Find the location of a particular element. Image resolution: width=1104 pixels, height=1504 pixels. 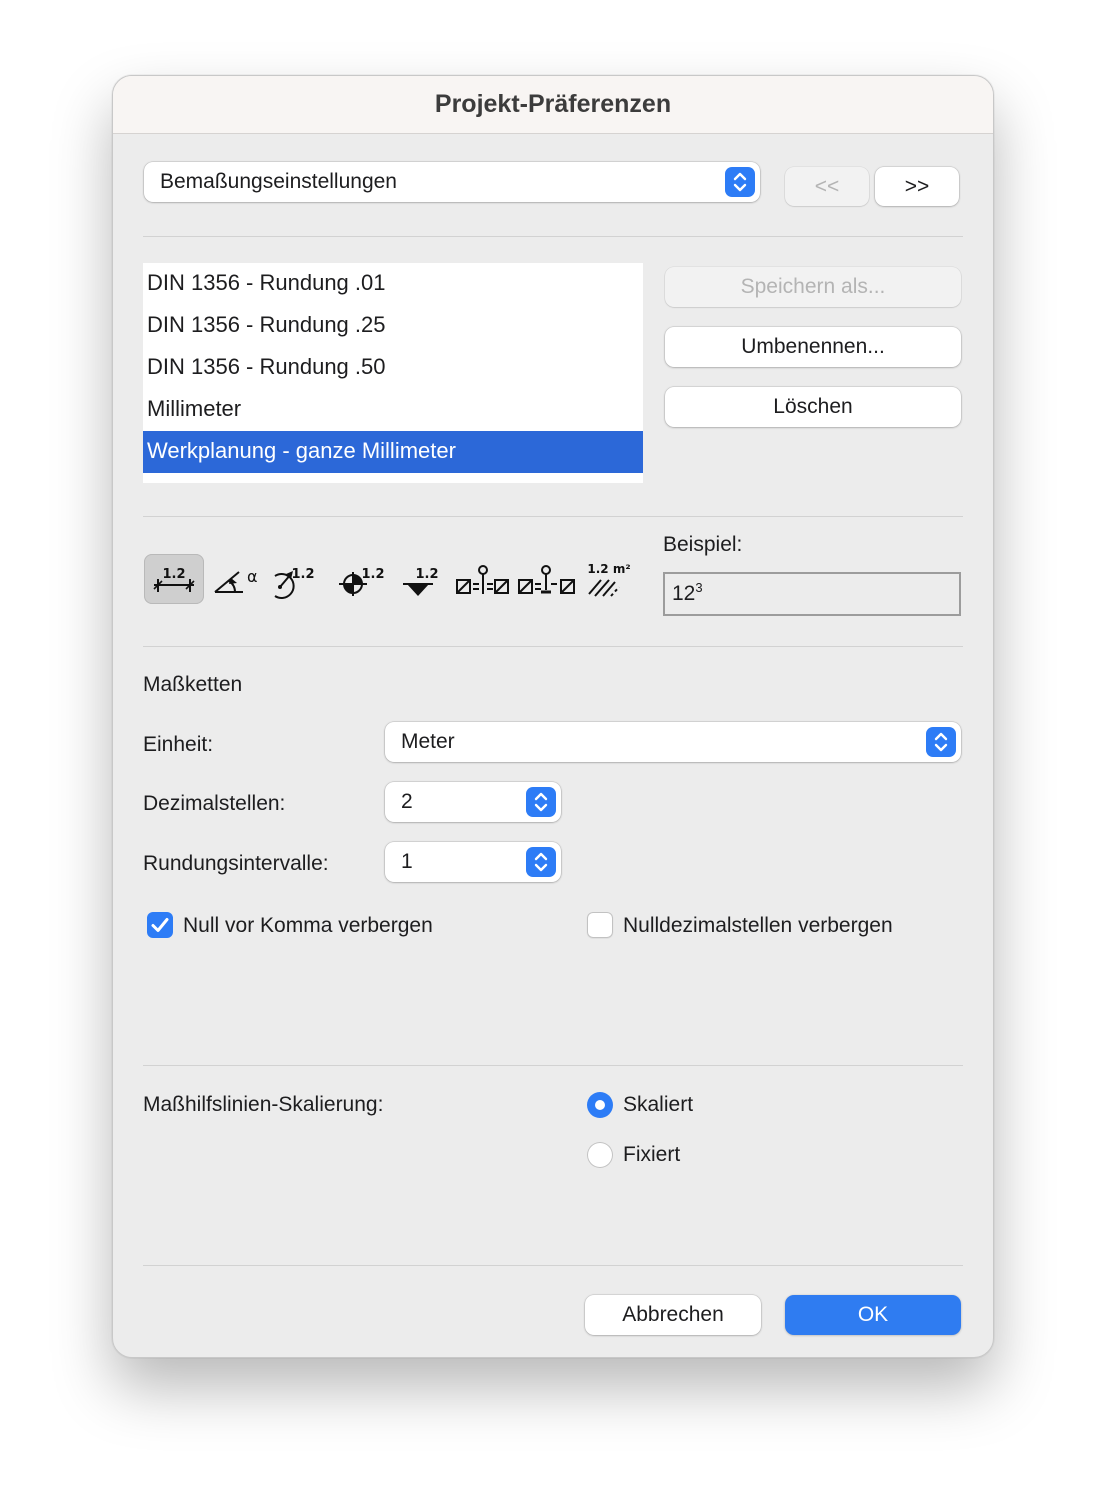

hide-leading-zero-checkbox is located at coordinates (160, 925).